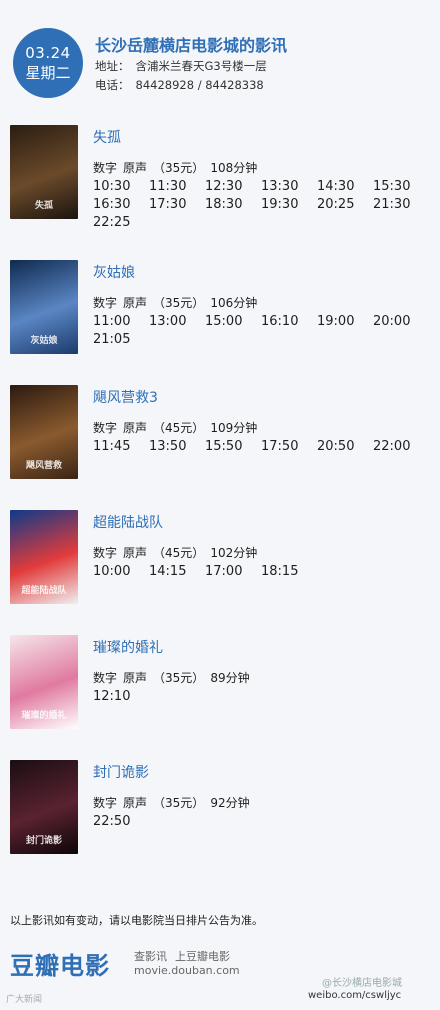 This screenshot has width=440, height=1010. I want to click on movie-meta: 数字 原声 （35元） 106分钟, so click(178, 302).